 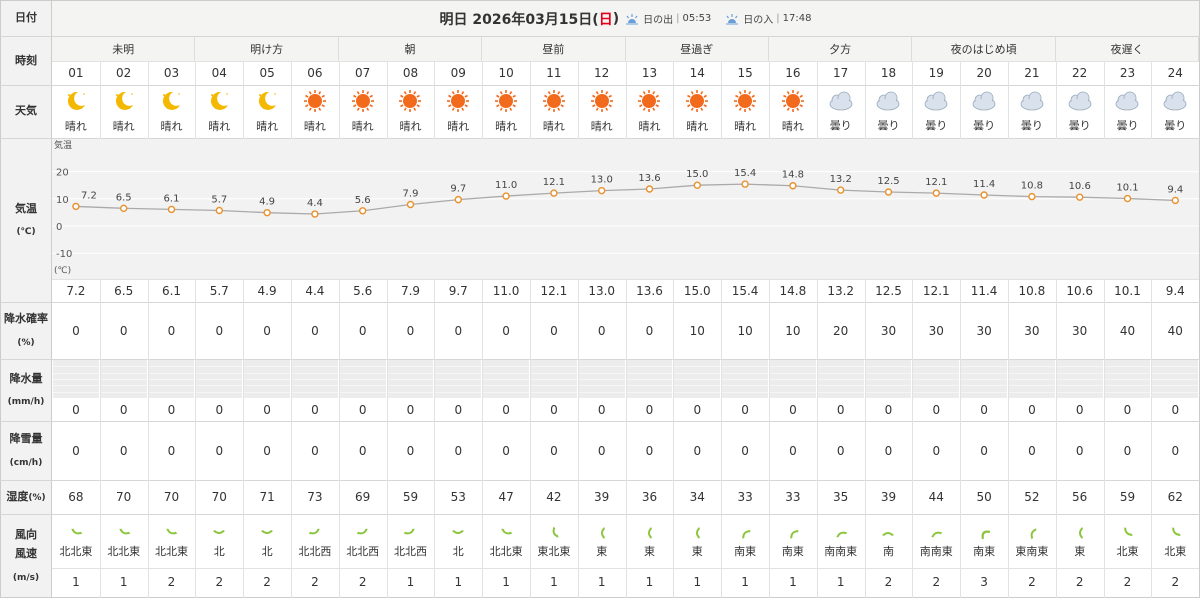 I want to click on period-label: 夜のはじめ頃, so click(x=983, y=49).